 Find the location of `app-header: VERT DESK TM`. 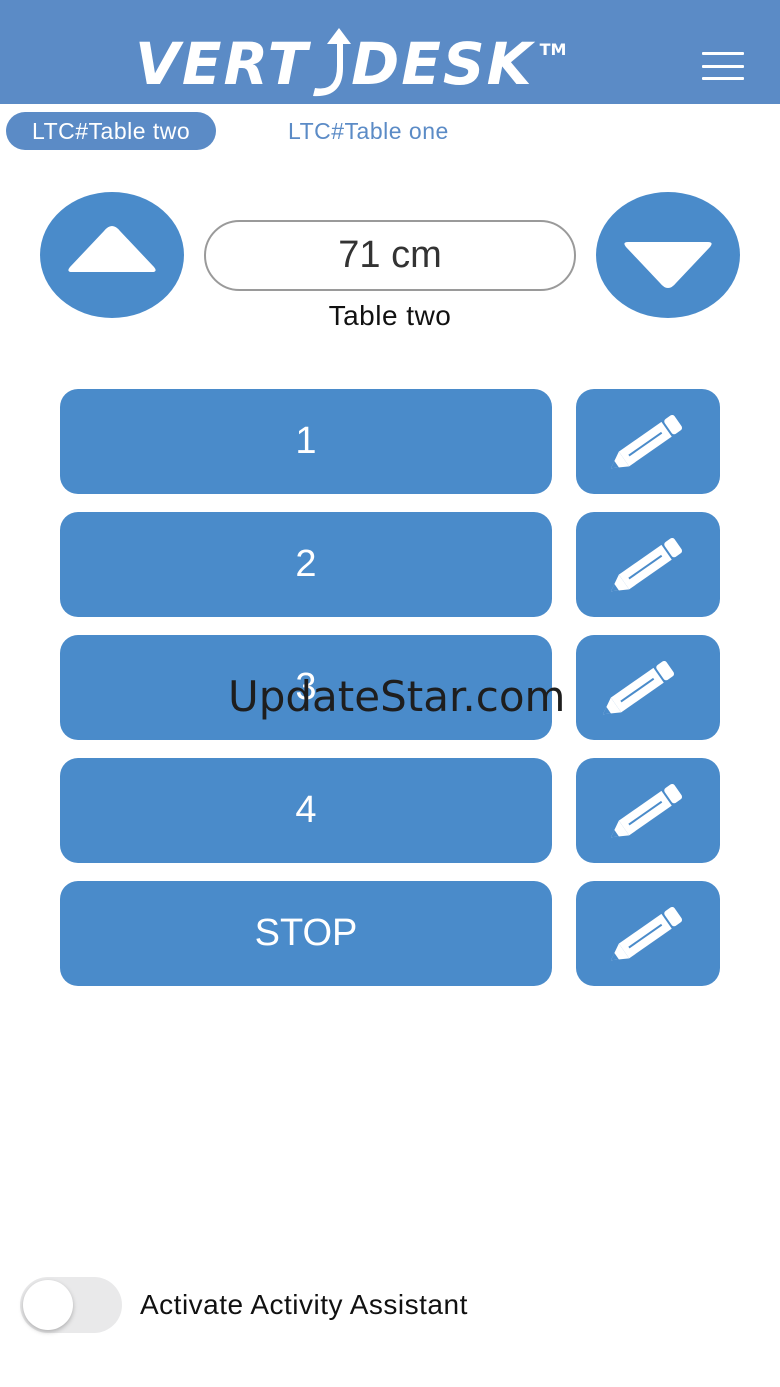

app-header: VERT DESK TM is located at coordinates (390, 52).